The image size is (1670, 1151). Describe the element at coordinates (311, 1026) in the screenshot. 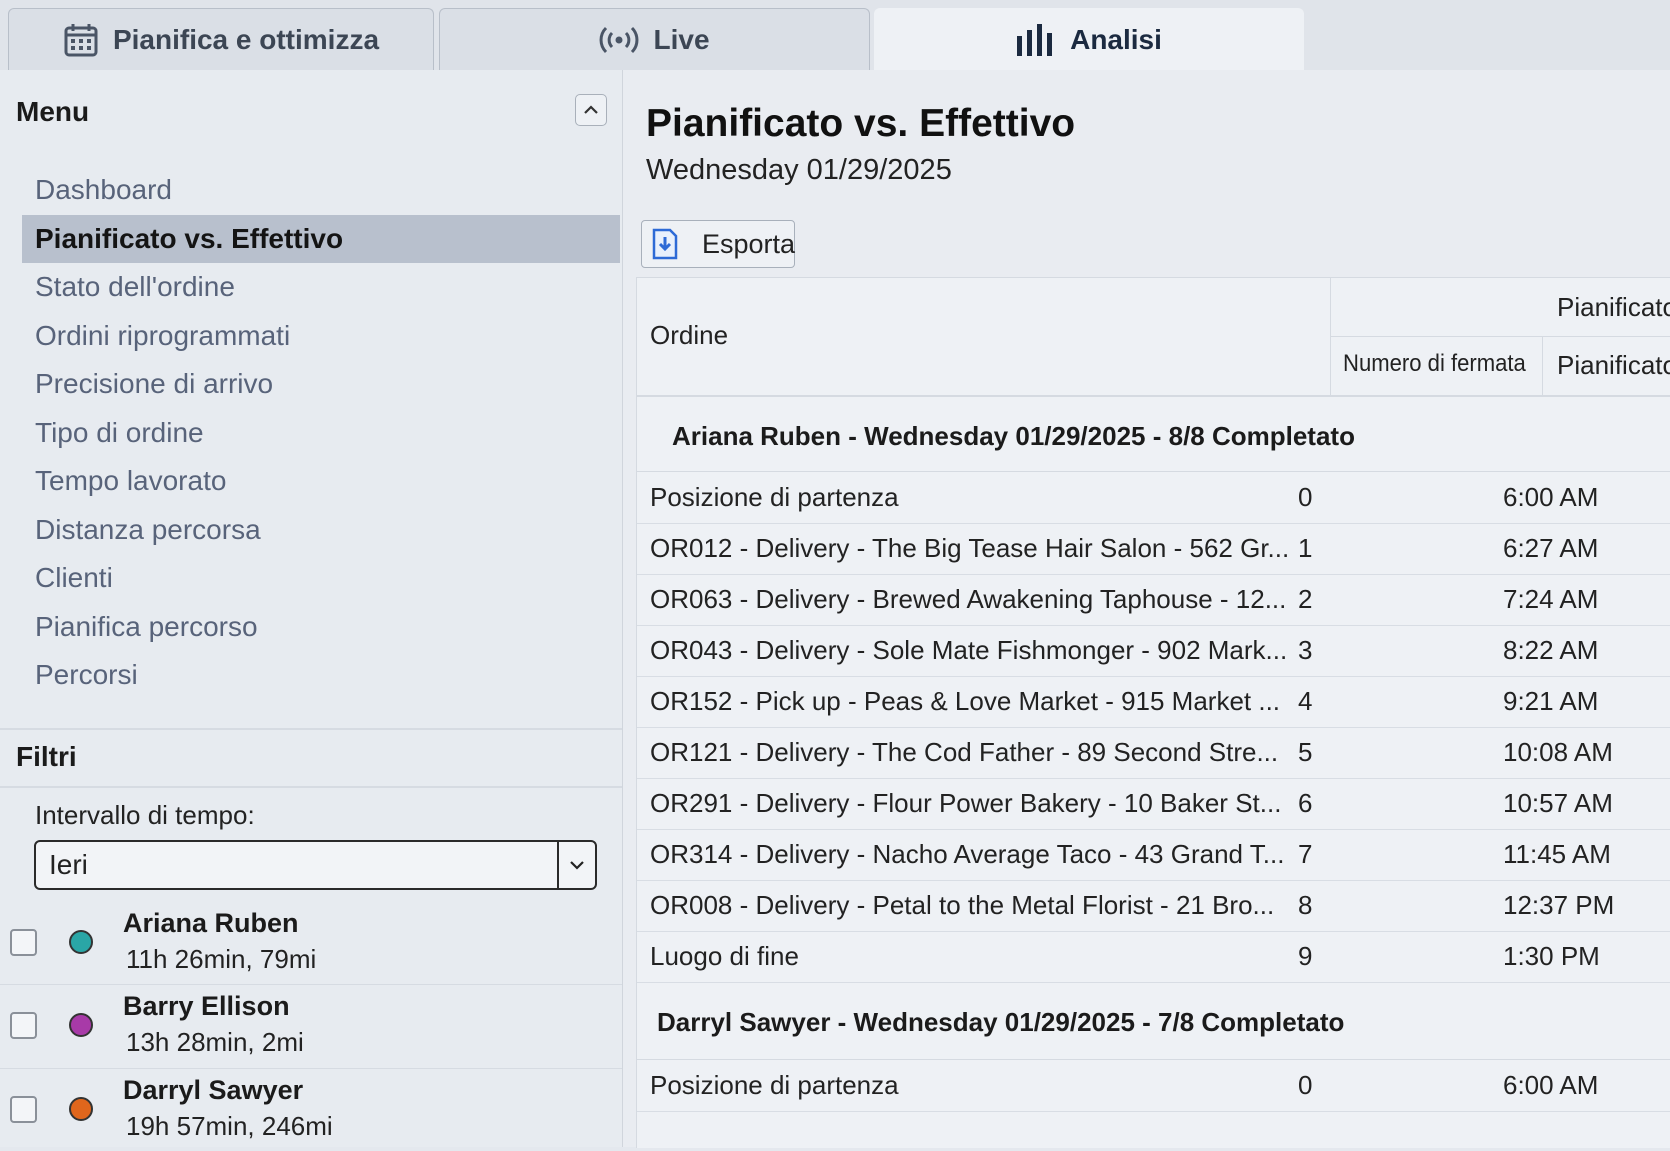

I see `driver-item: Barry Ellison 13h 28min, 2mi` at that location.